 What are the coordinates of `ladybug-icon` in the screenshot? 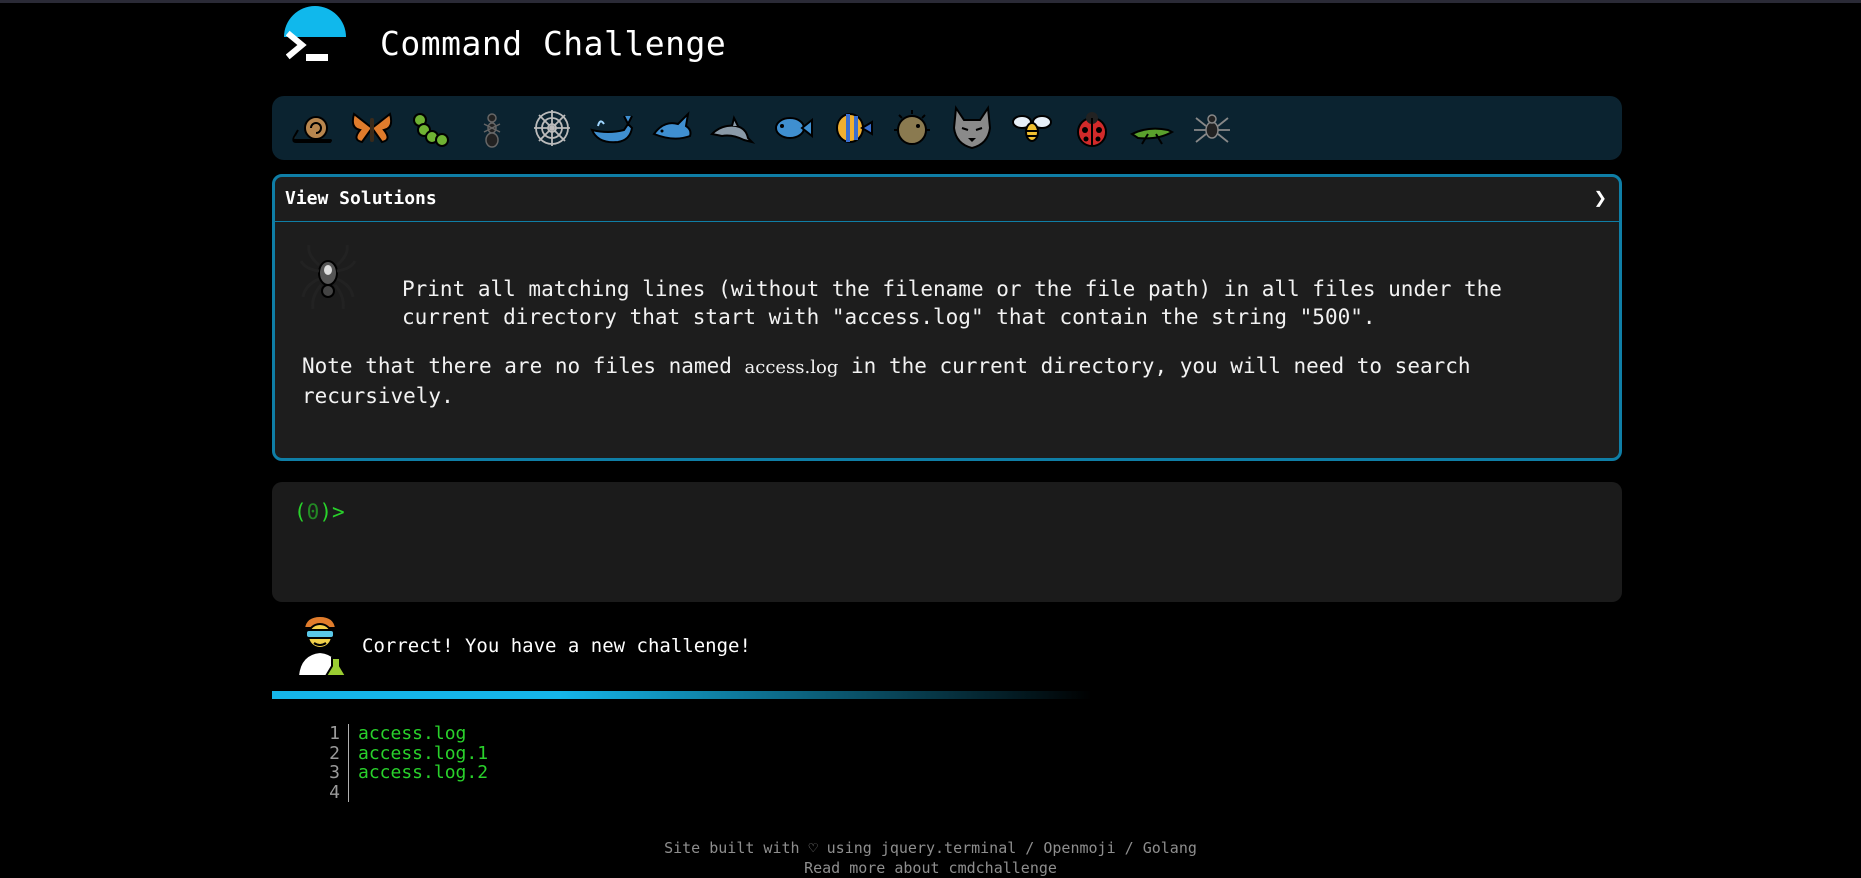 It's located at (1092, 128).